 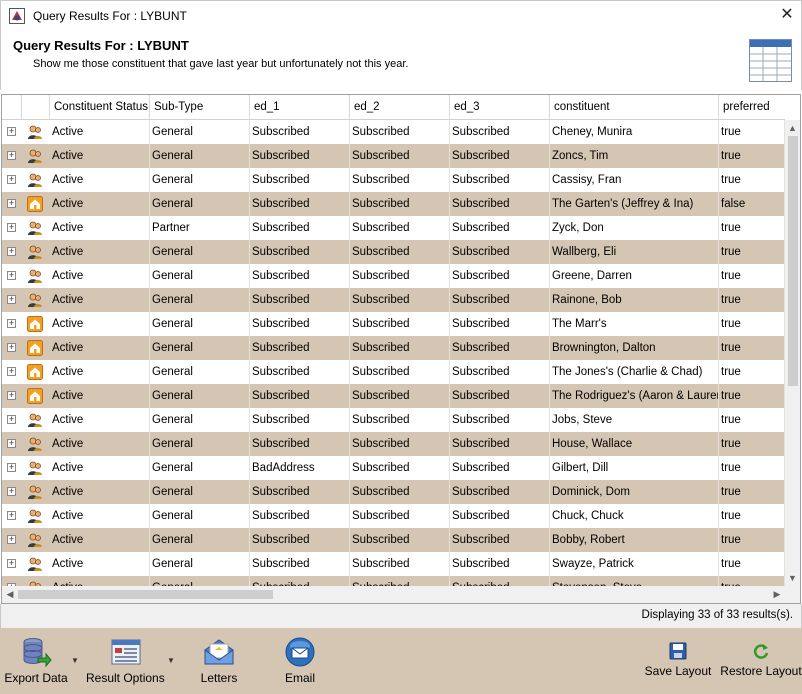 I want to click on horizontal-scroll-thumb, so click(x=145, y=594).